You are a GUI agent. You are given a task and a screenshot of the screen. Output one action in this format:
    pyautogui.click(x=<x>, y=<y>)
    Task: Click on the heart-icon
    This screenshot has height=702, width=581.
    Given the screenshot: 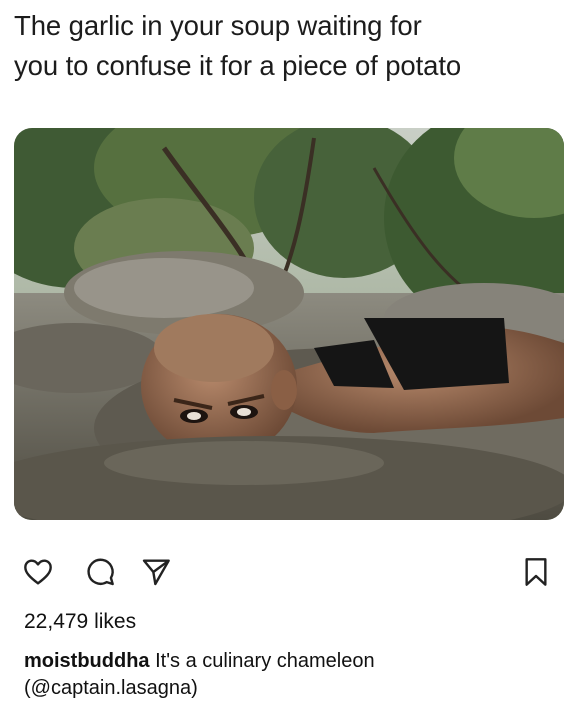 What is the action you would take?
    pyautogui.click(x=38, y=572)
    